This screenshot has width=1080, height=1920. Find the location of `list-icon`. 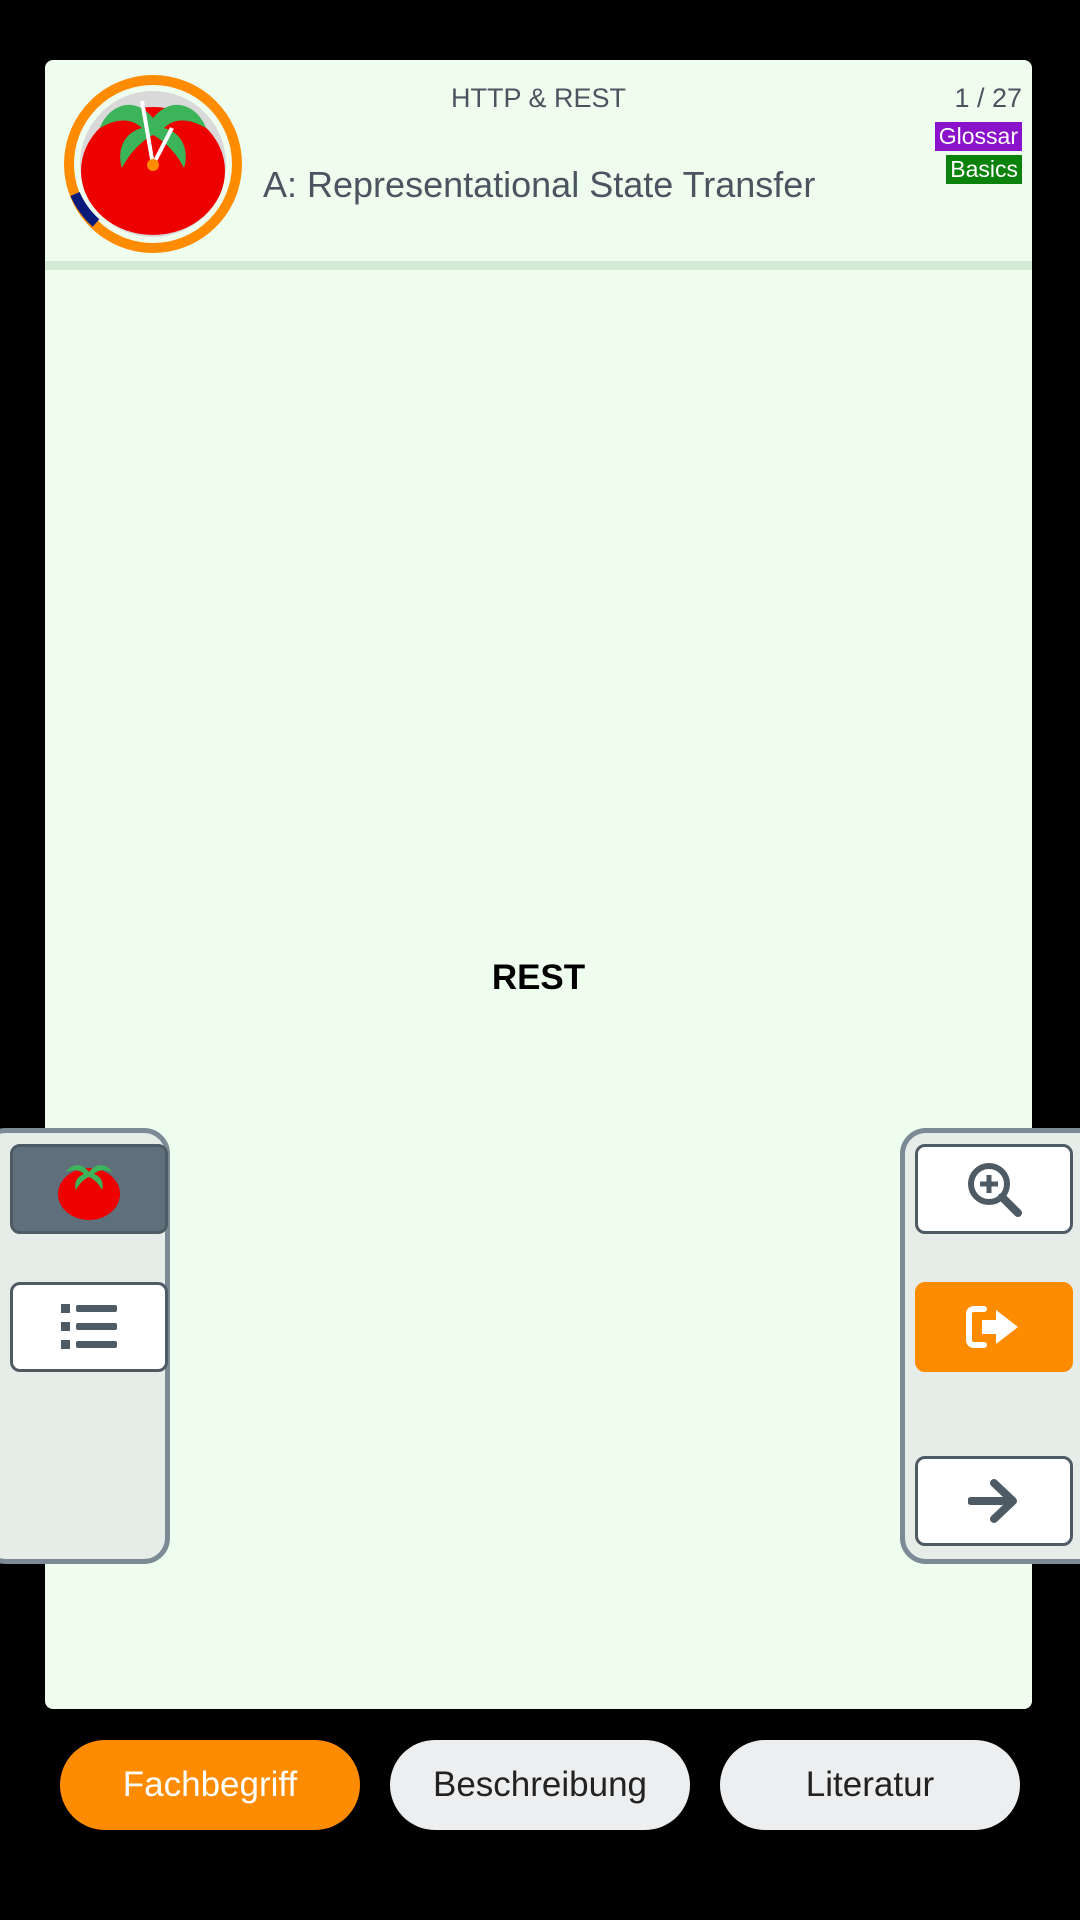

list-icon is located at coordinates (89, 1326).